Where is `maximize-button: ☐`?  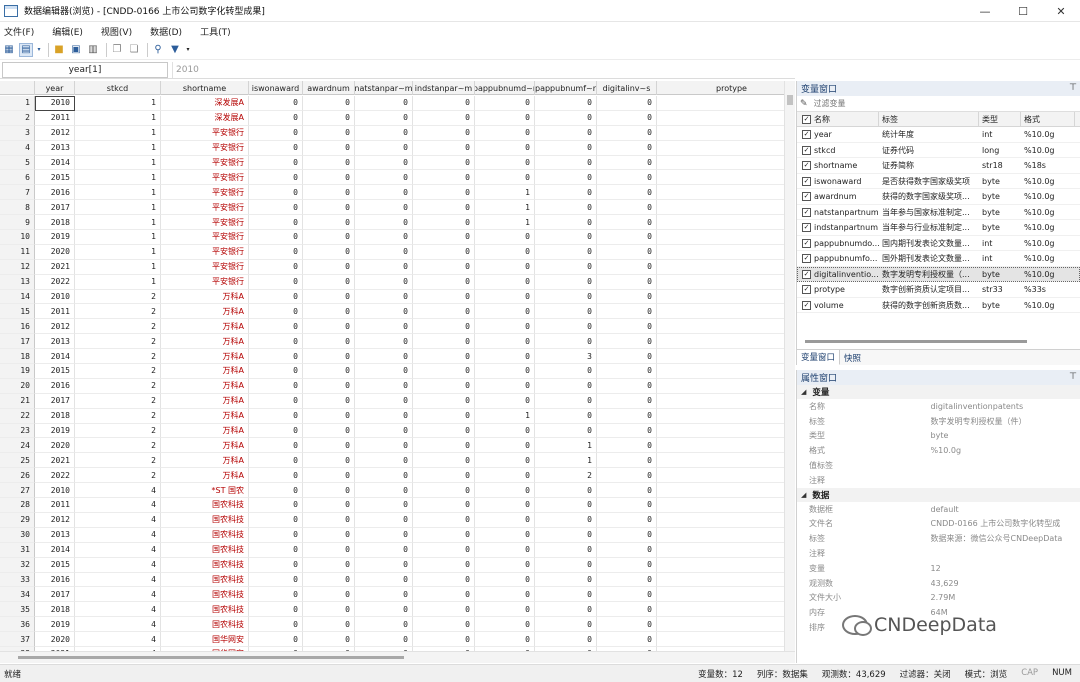
maximize-button: ☐ is located at coordinates (1023, 11).